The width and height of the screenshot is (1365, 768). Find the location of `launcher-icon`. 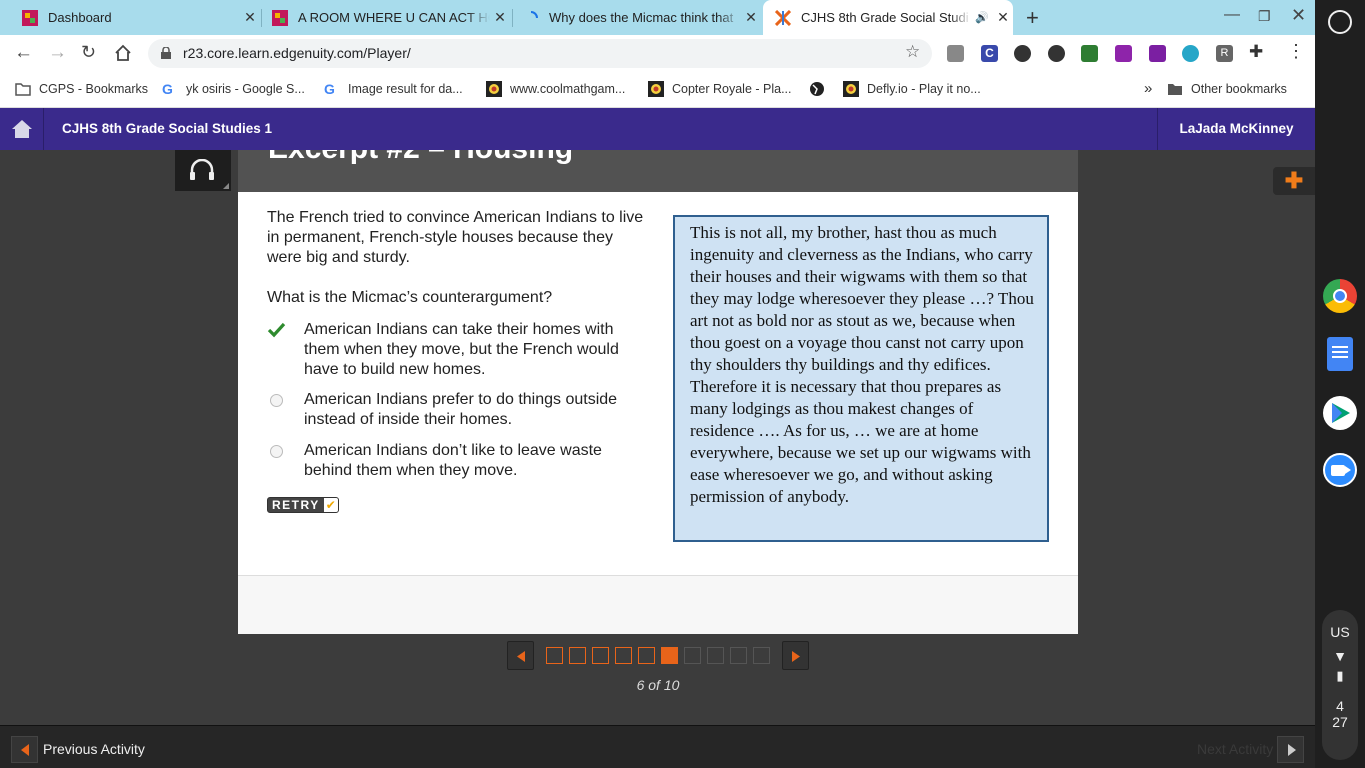

launcher-icon is located at coordinates (1340, 22).